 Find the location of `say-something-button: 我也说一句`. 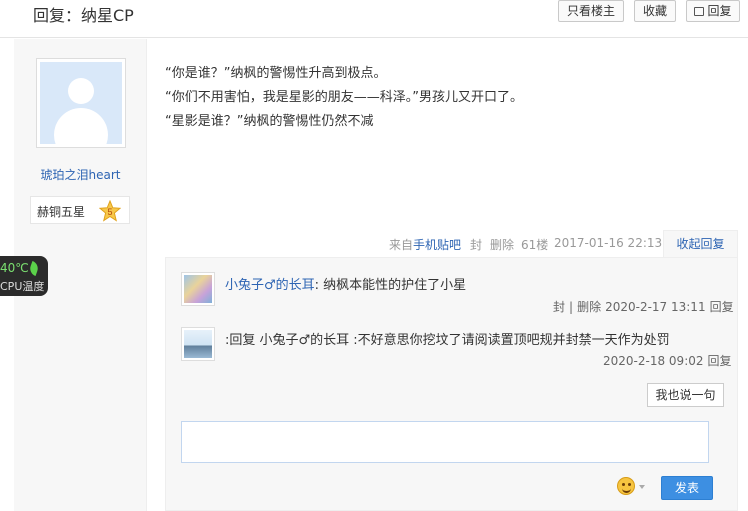

say-something-button: 我也说一句 is located at coordinates (685, 395).